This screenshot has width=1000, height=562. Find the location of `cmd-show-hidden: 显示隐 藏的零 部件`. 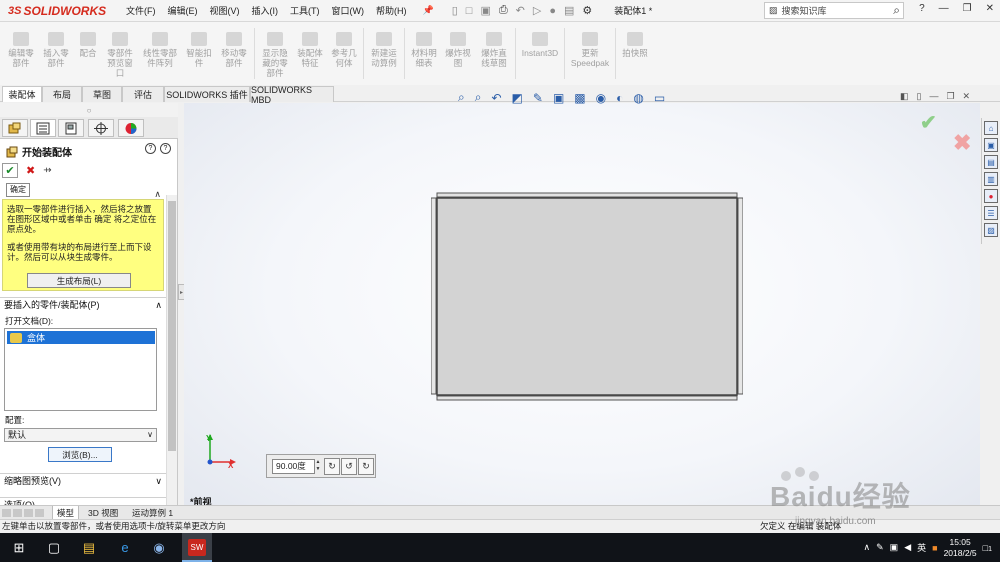

cmd-show-hidden: 显示隐 藏的零 部件 is located at coordinates (275, 53).